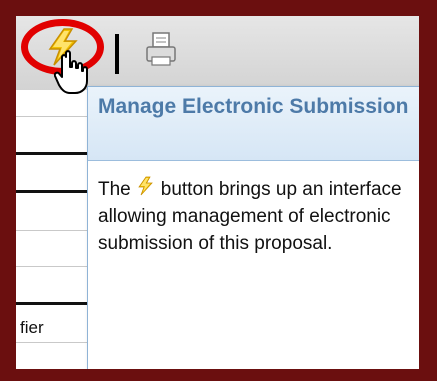 The width and height of the screenshot is (437, 381). What do you see at coordinates (253, 106) in the screenshot?
I see `tooltip-title: Manage Electronic Submission` at bounding box center [253, 106].